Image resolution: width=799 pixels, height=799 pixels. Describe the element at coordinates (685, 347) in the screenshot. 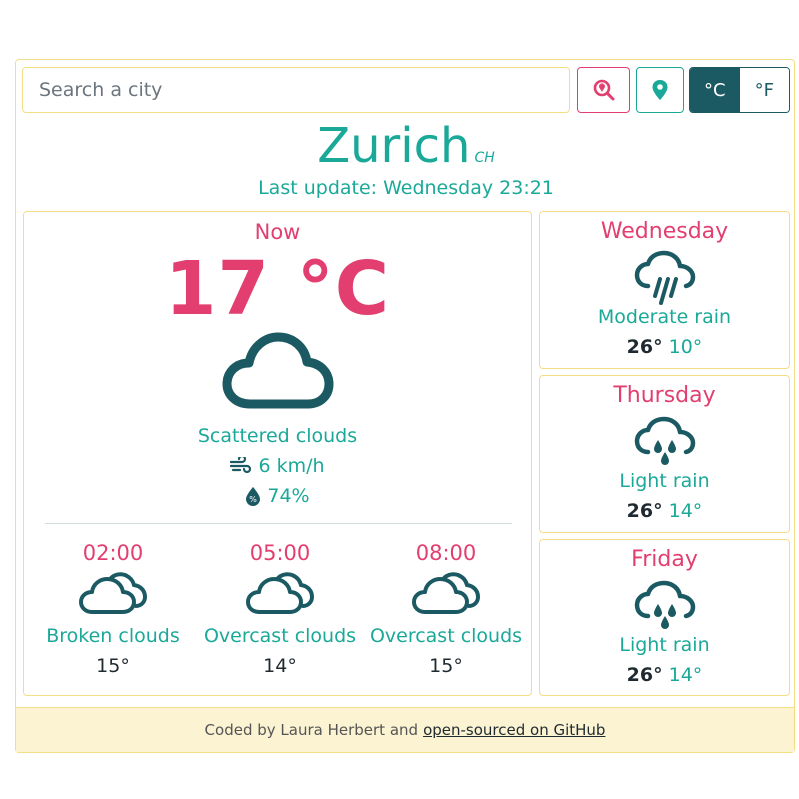

I see `day-min-temp: 10°` at that location.